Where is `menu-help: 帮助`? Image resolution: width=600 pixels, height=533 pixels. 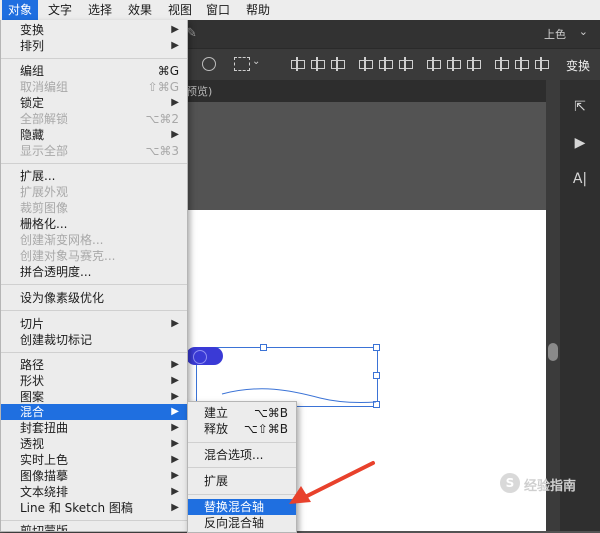 menu-help: 帮助 is located at coordinates (258, 10).